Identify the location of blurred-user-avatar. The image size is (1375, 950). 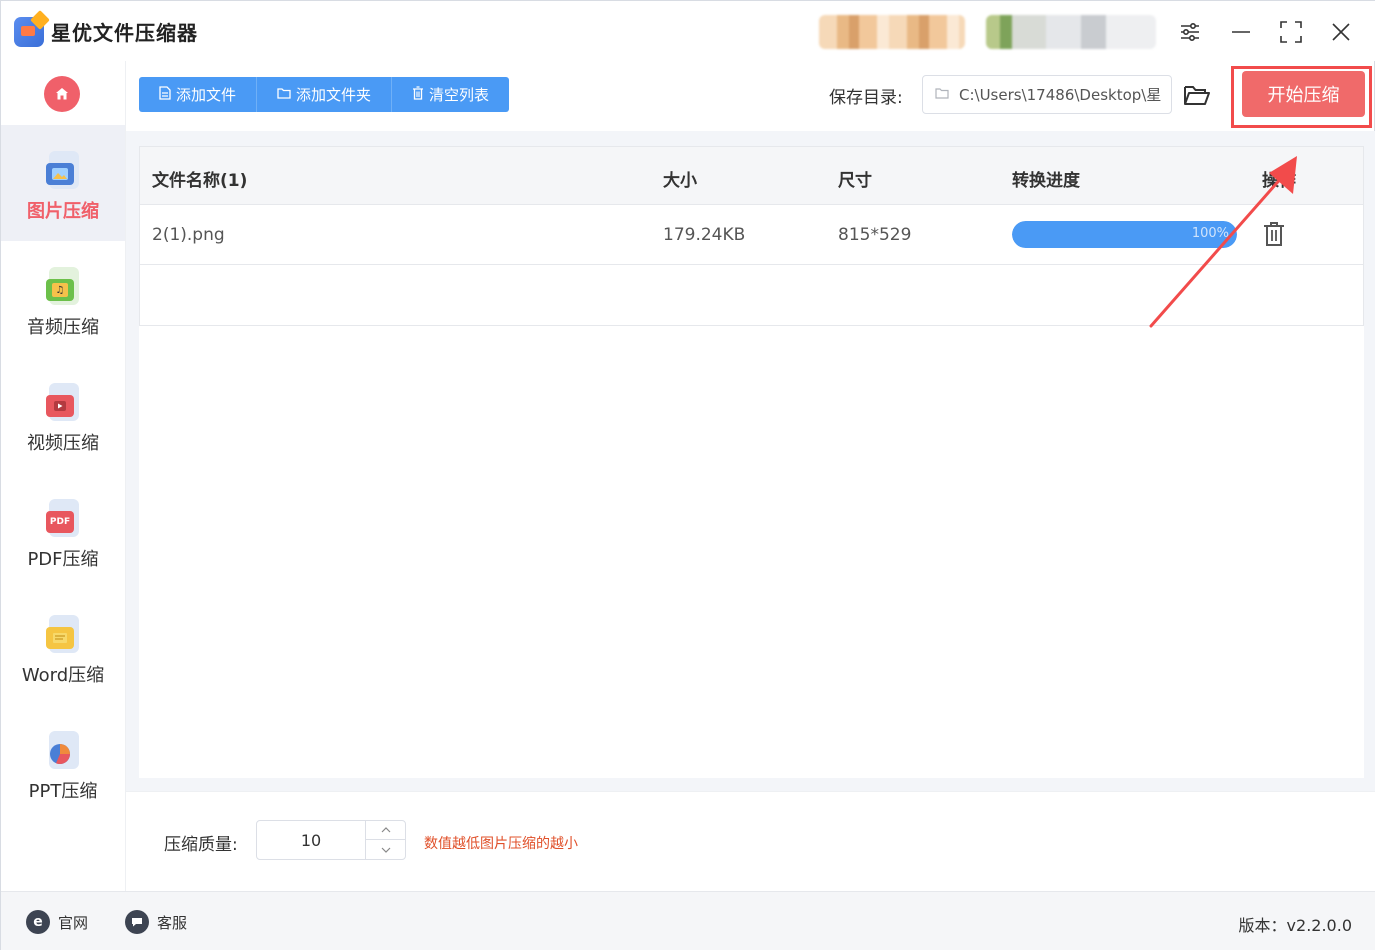
(892, 32).